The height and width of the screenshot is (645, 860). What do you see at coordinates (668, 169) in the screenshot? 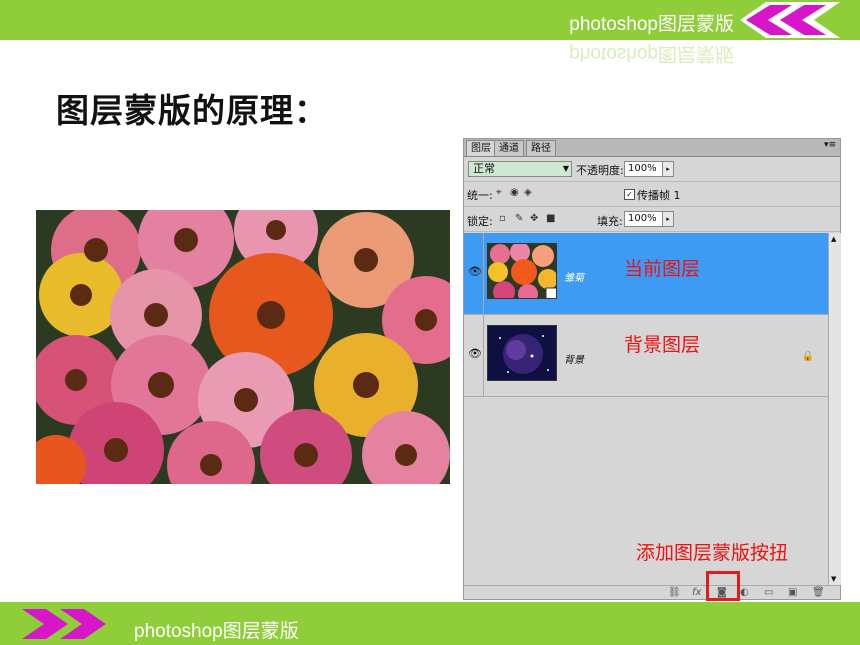
I see `opacity-stepper: ▸` at bounding box center [668, 169].